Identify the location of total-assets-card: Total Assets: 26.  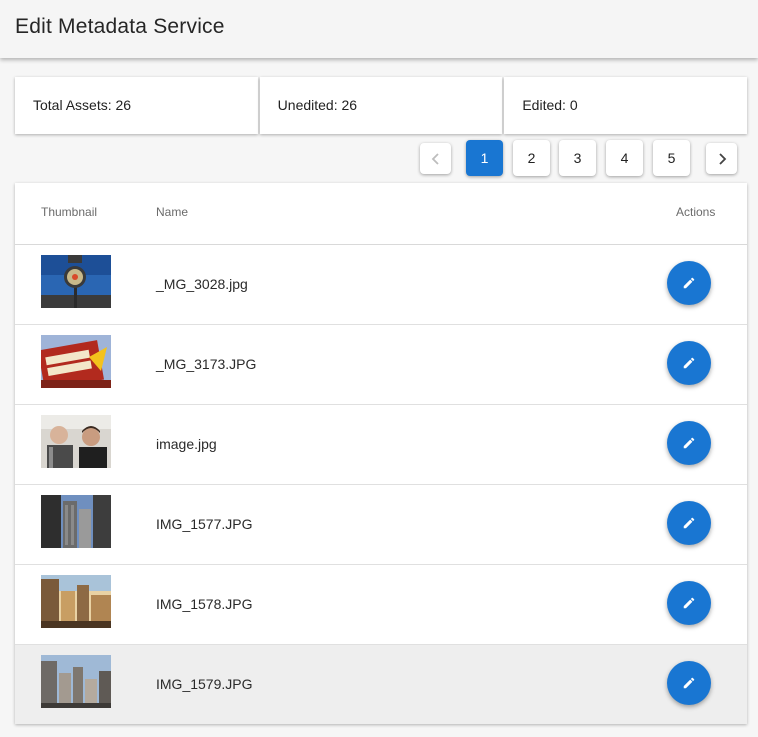
(136, 105).